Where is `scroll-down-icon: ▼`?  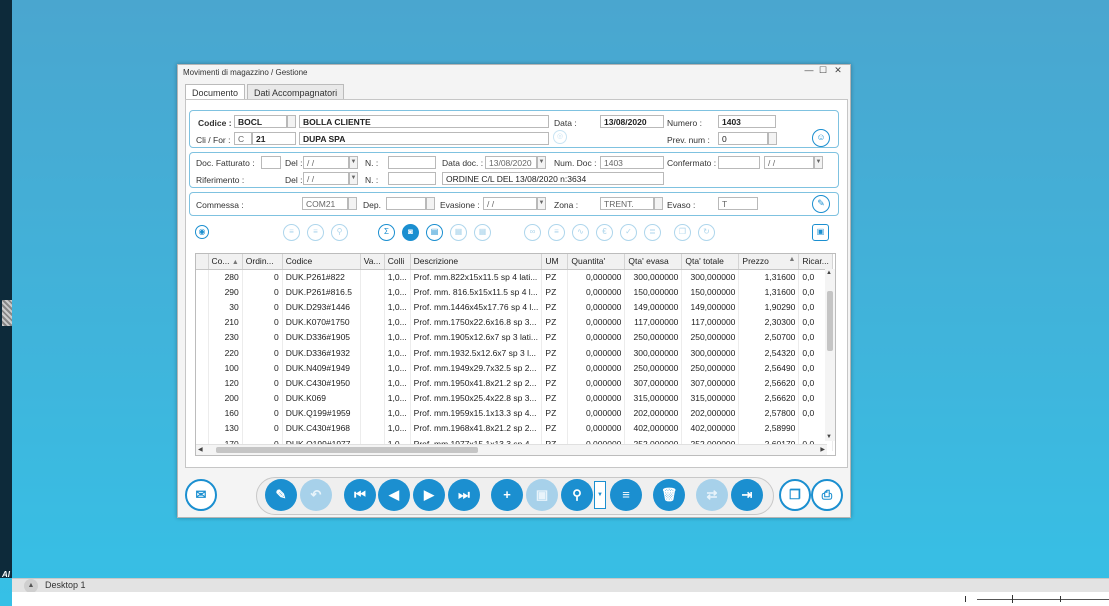
scroll-down-icon: ▼ is located at coordinates (829, 437).